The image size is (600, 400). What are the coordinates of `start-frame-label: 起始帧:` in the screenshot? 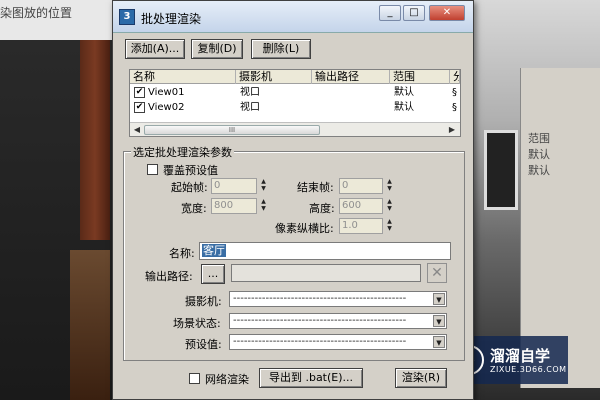 It's located at (189, 187).